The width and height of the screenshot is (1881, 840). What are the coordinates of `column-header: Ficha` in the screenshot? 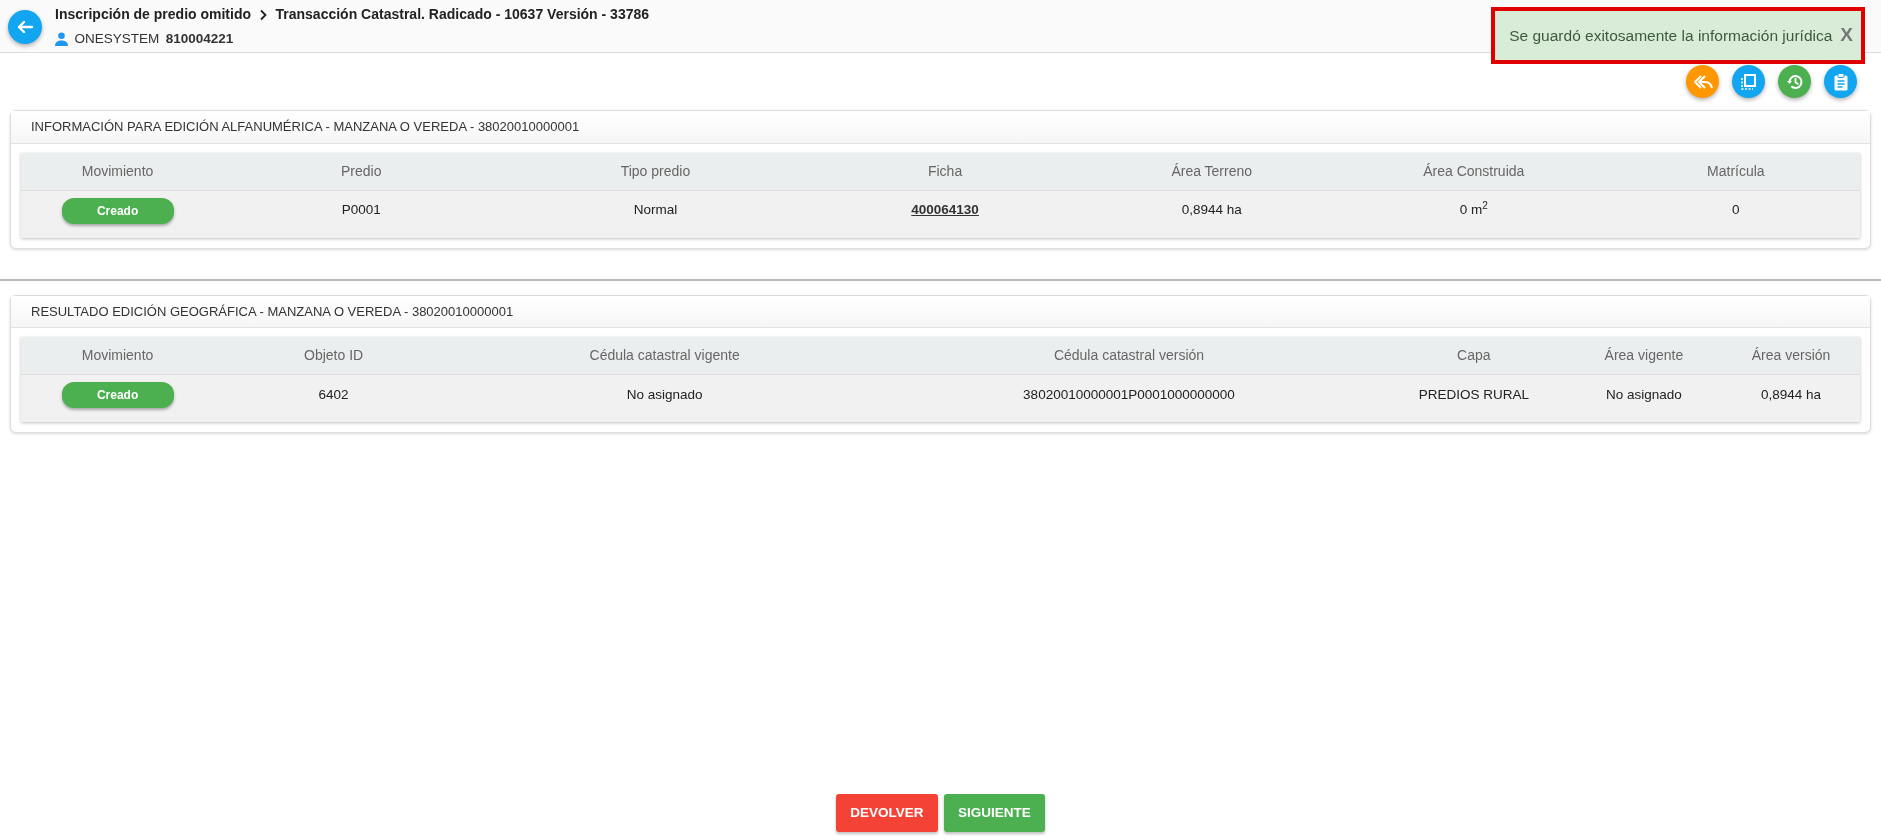 It's located at (945, 171).